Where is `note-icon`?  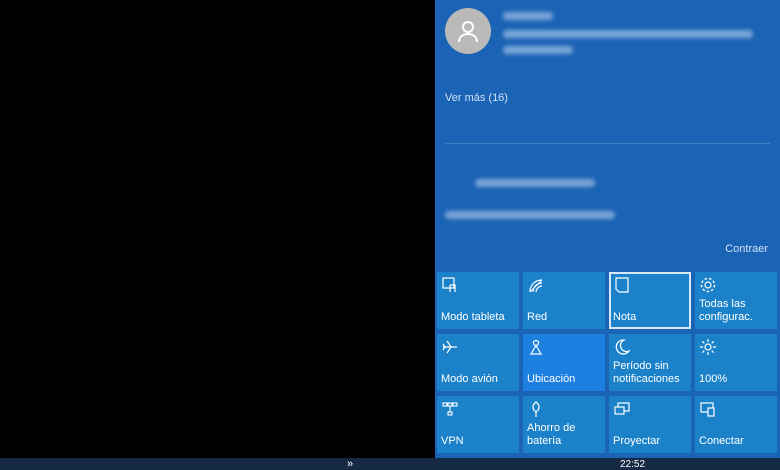
note-icon is located at coordinates (622, 285).